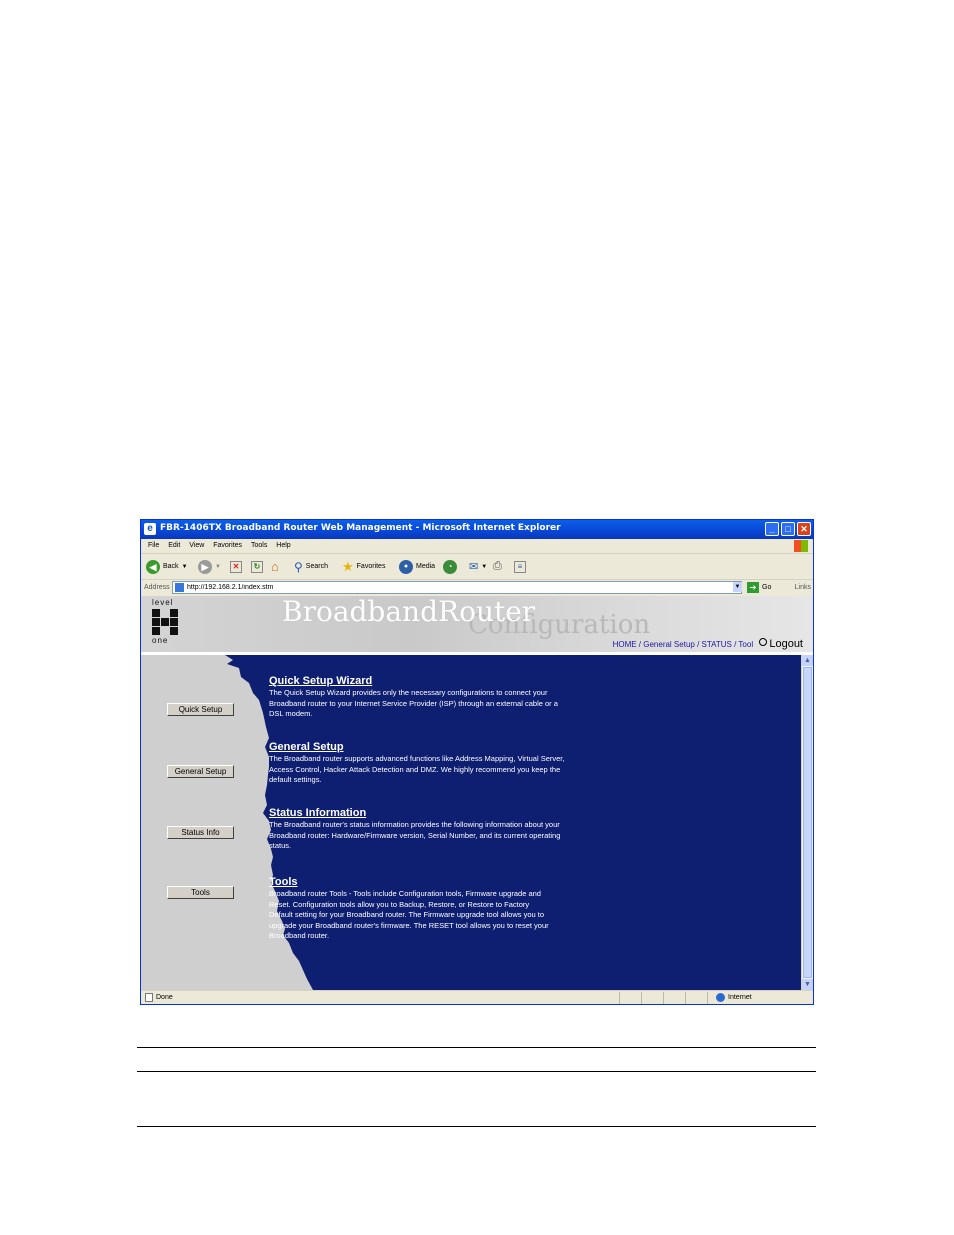  I want to click on refresh-icon: ↻, so click(257, 566).